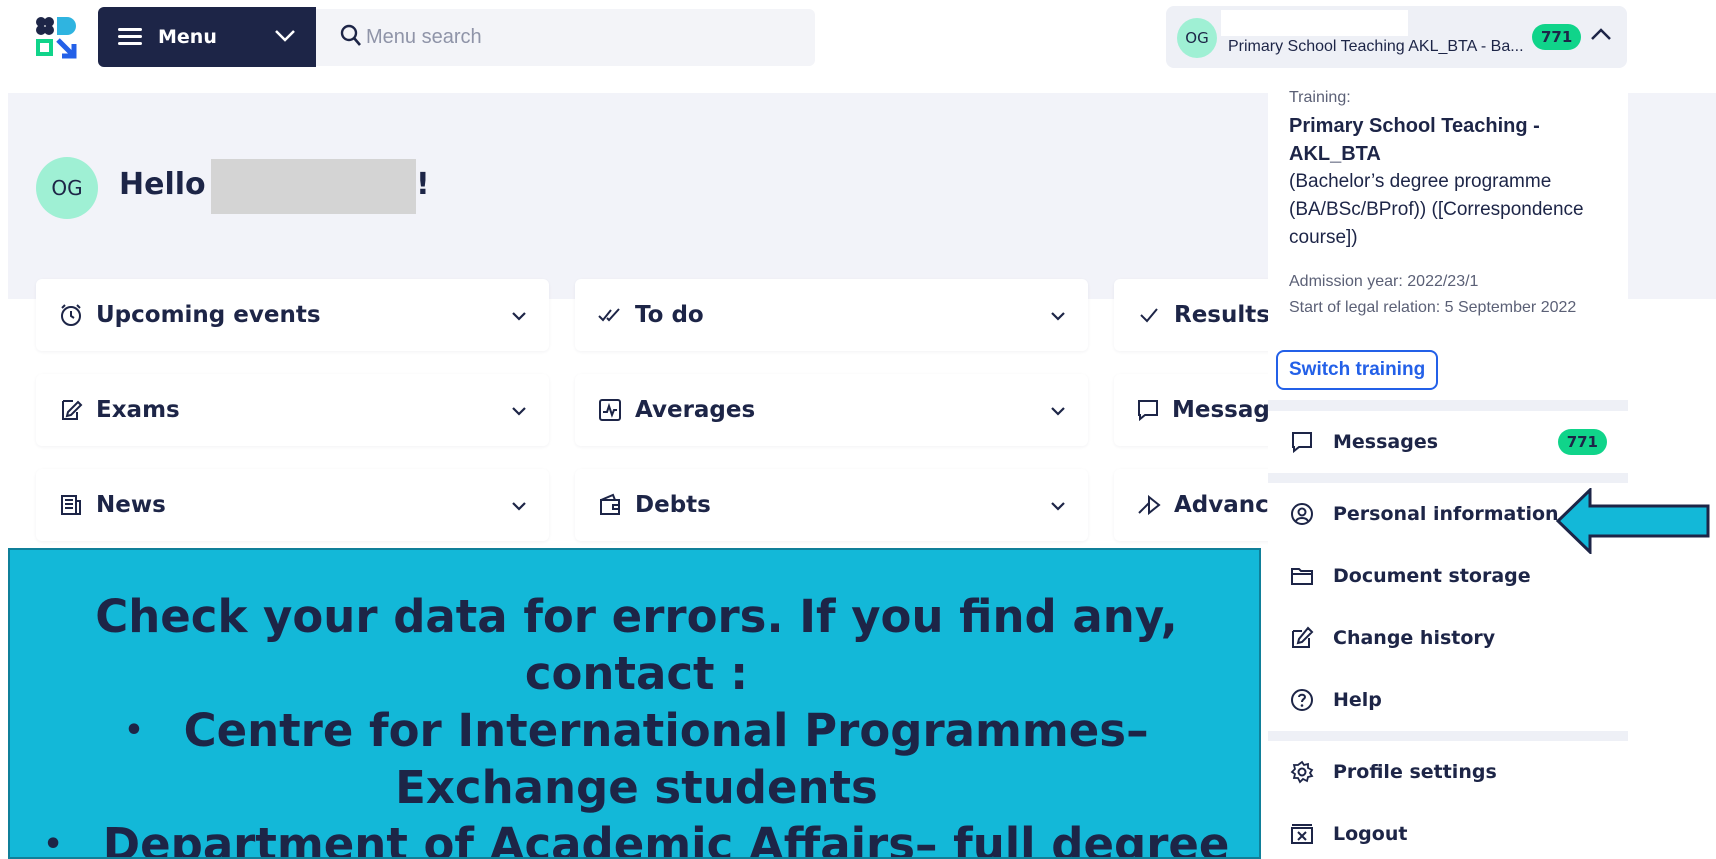 The image size is (1716, 859). I want to click on dropdown-item-logout: Logout, so click(1448, 831).